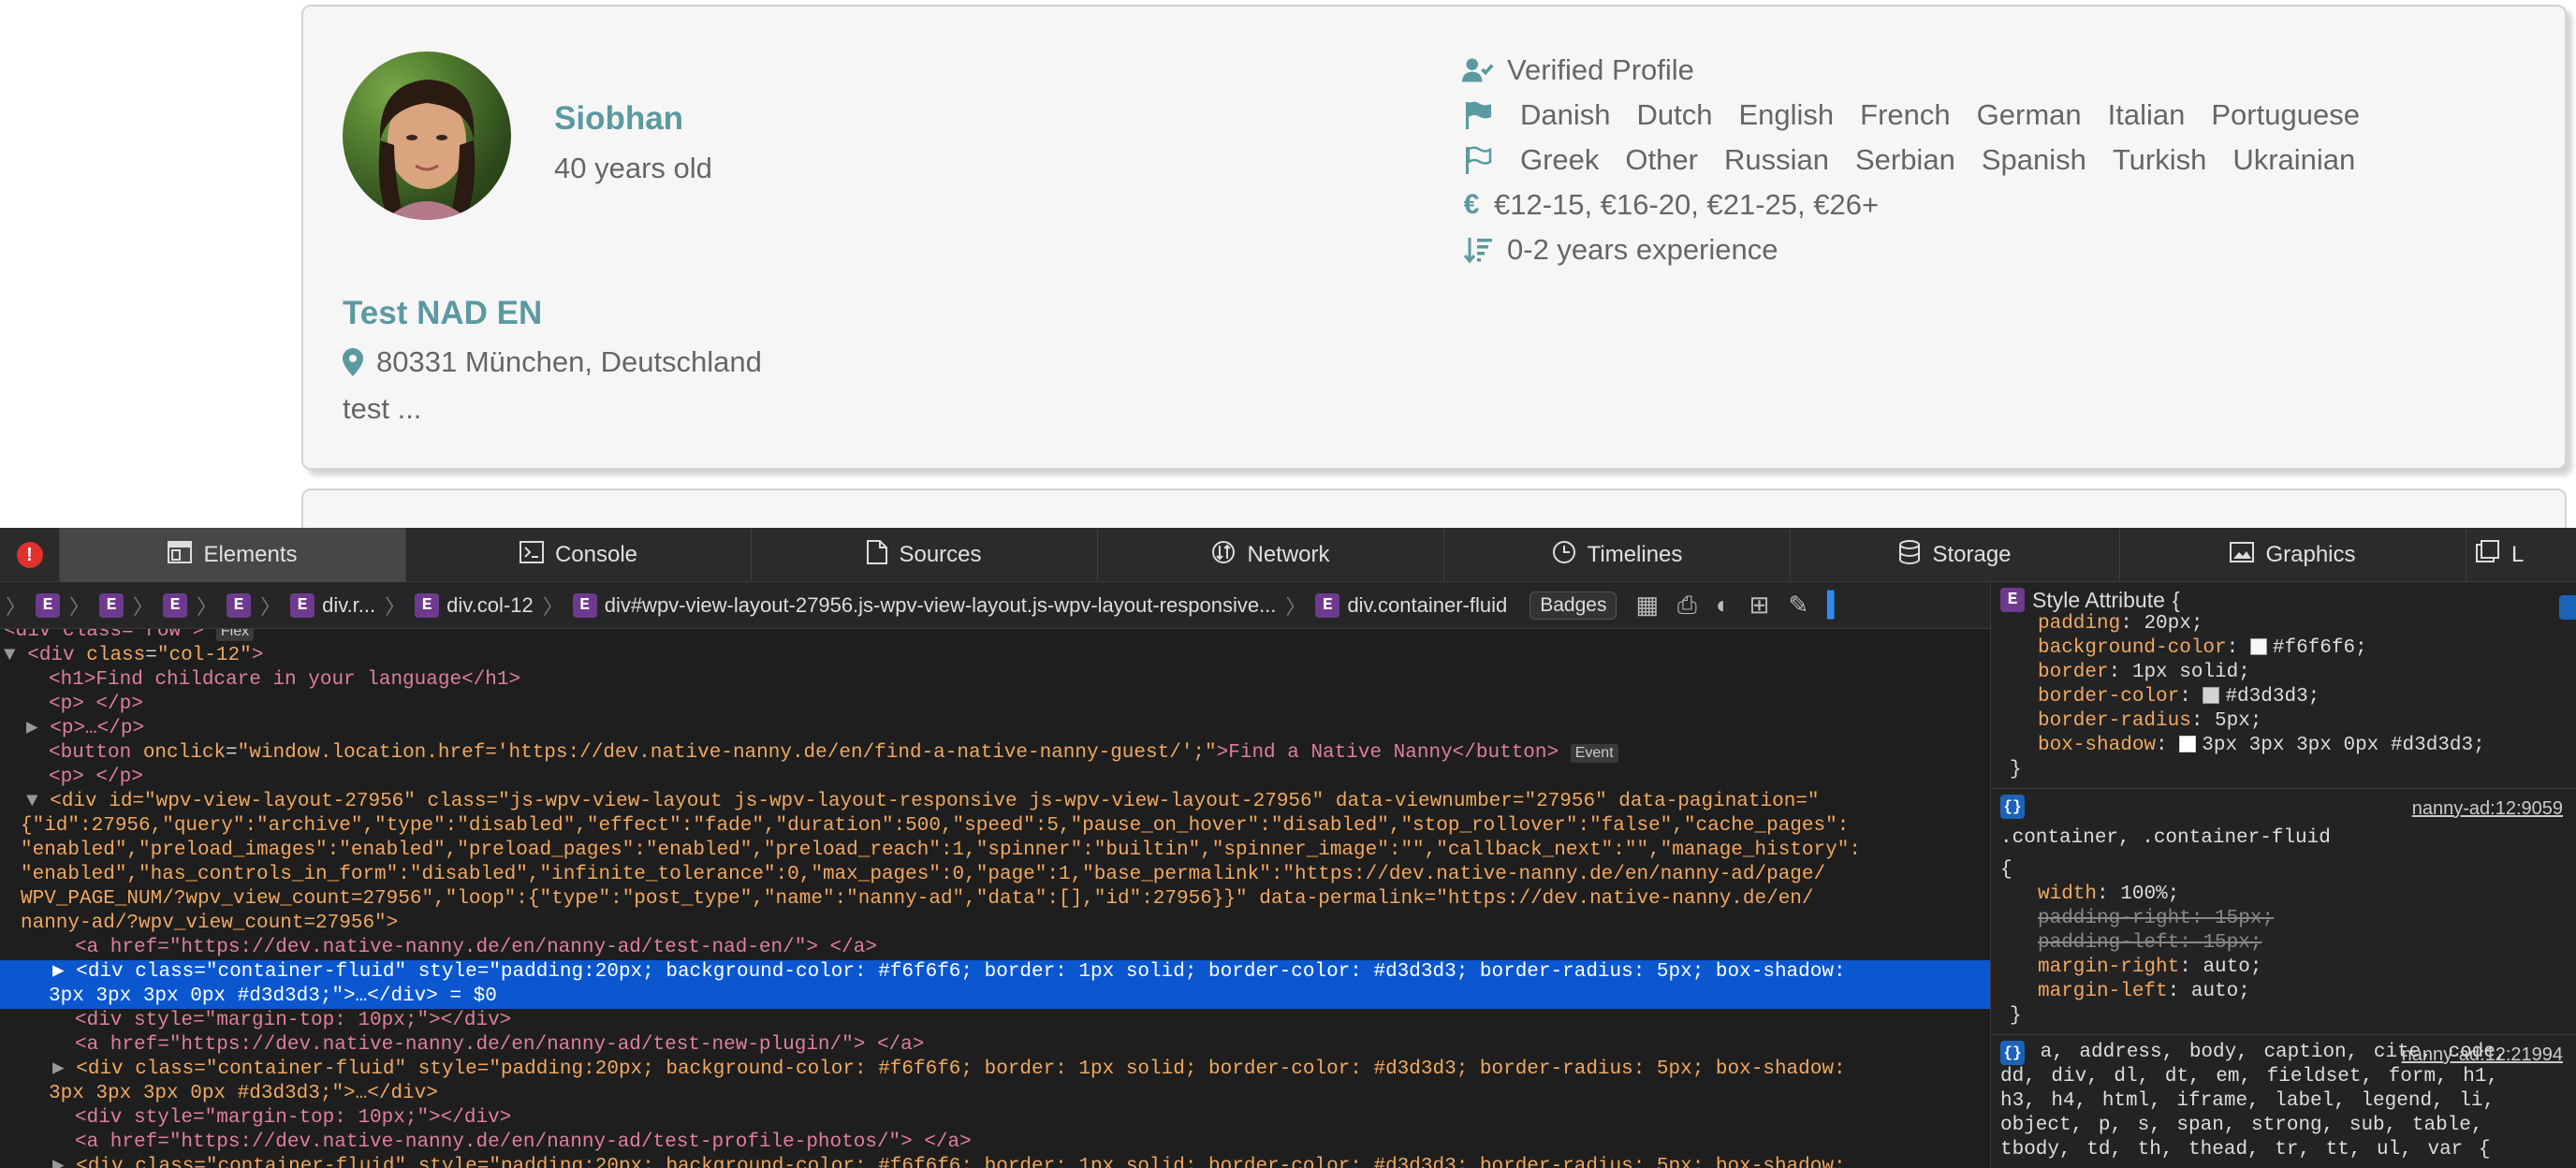 The image size is (2576, 1168). Describe the element at coordinates (995, 680) in the screenshot. I see `dom-line: <h1>Find childcare in your language</h1>` at that location.